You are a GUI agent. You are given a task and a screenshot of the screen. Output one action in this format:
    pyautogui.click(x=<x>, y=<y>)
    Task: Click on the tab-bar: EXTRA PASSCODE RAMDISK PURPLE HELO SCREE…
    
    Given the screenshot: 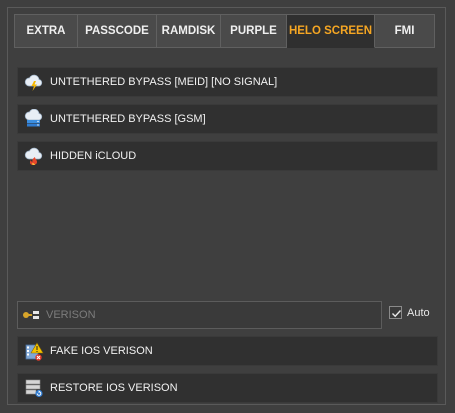 What is the action you would take?
    pyautogui.click(x=224, y=31)
    